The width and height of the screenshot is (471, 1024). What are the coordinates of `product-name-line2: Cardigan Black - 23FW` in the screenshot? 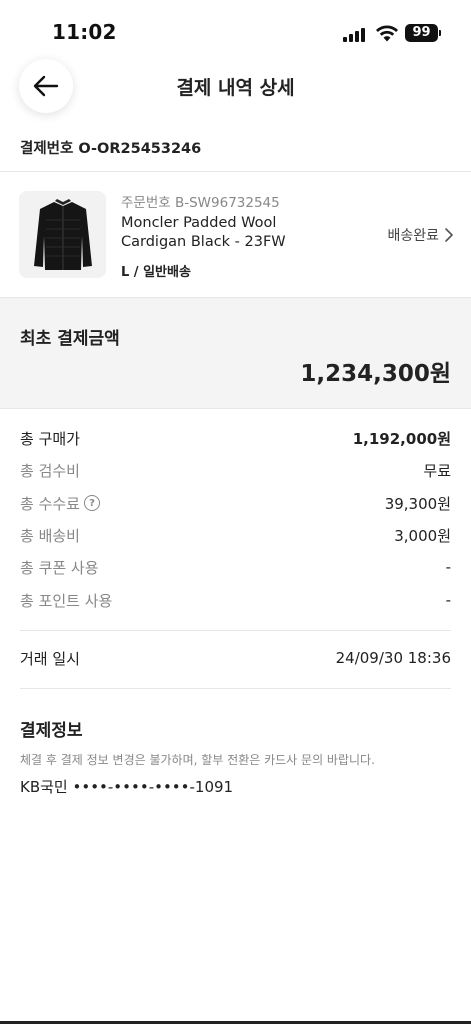 It's located at (203, 242).